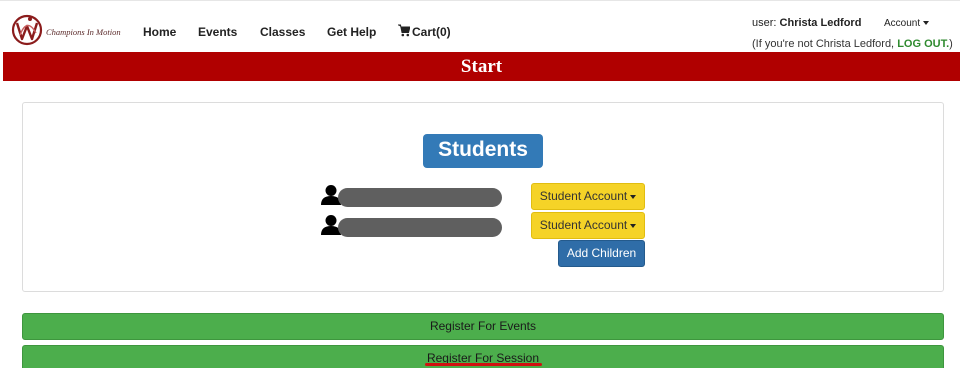  Describe the element at coordinates (351, 32) in the screenshot. I see `nav-get-help: Get Help` at that location.